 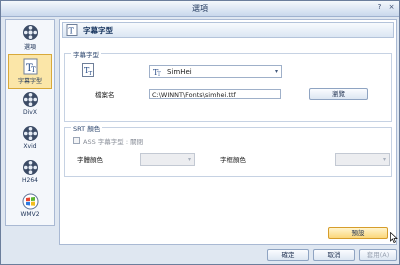 I want to click on windows-media-icon, so click(x=30, y=201).